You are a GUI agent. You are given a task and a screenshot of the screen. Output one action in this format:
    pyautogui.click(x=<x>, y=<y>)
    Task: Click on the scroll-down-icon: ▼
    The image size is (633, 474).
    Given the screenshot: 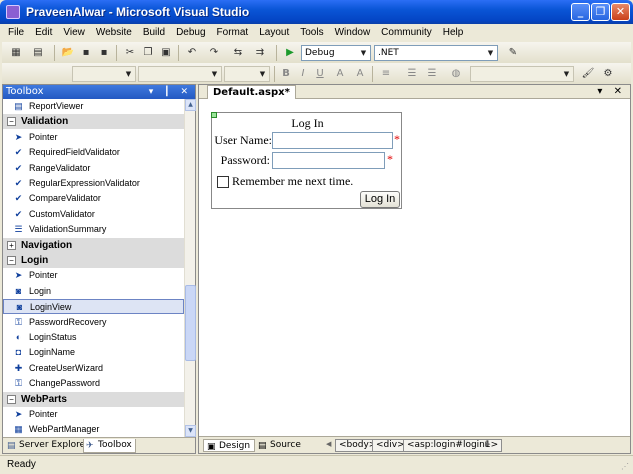 What is the action you would take?
    pyautogui.click(x=190, y=431)
    